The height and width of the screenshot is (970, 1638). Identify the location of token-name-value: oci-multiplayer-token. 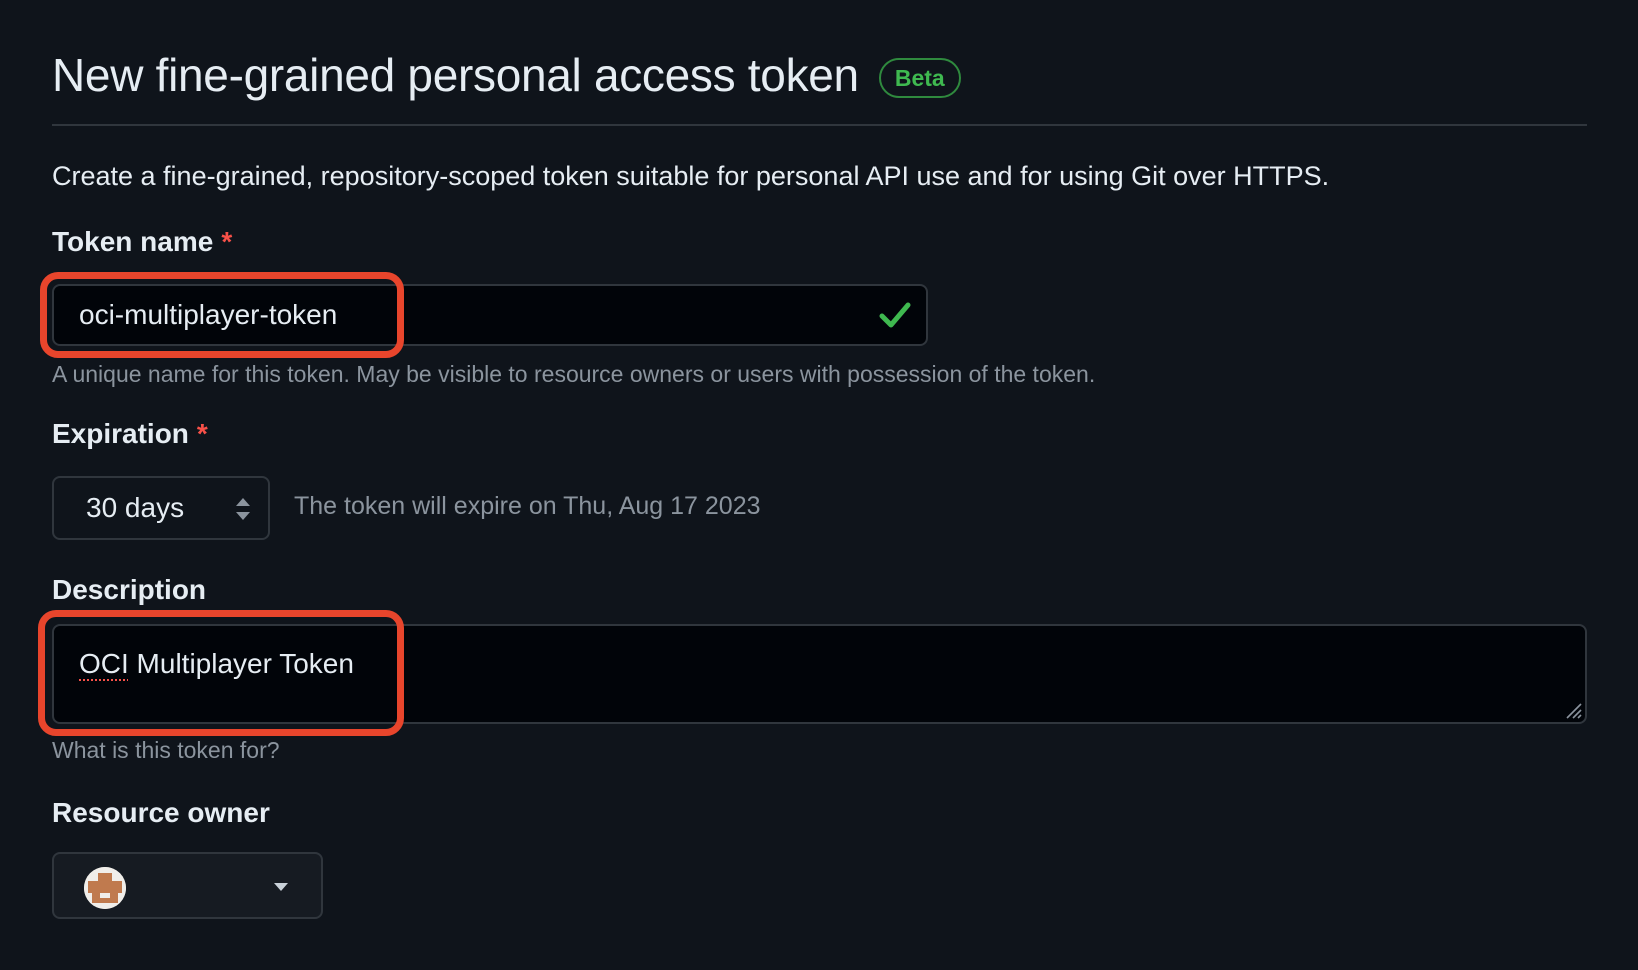
(208, 314).